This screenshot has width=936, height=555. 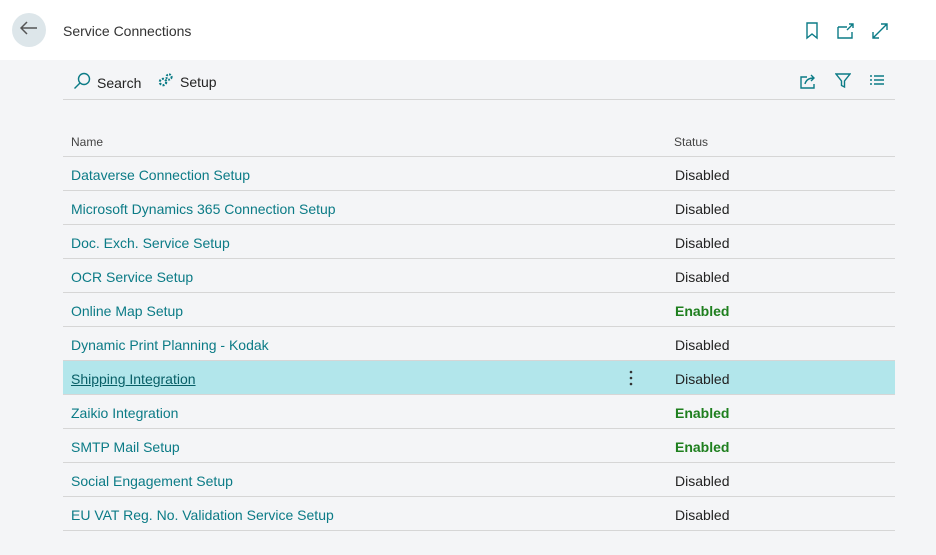 I want to click on open-in-new-window-icon, so click(x=846, y=31).